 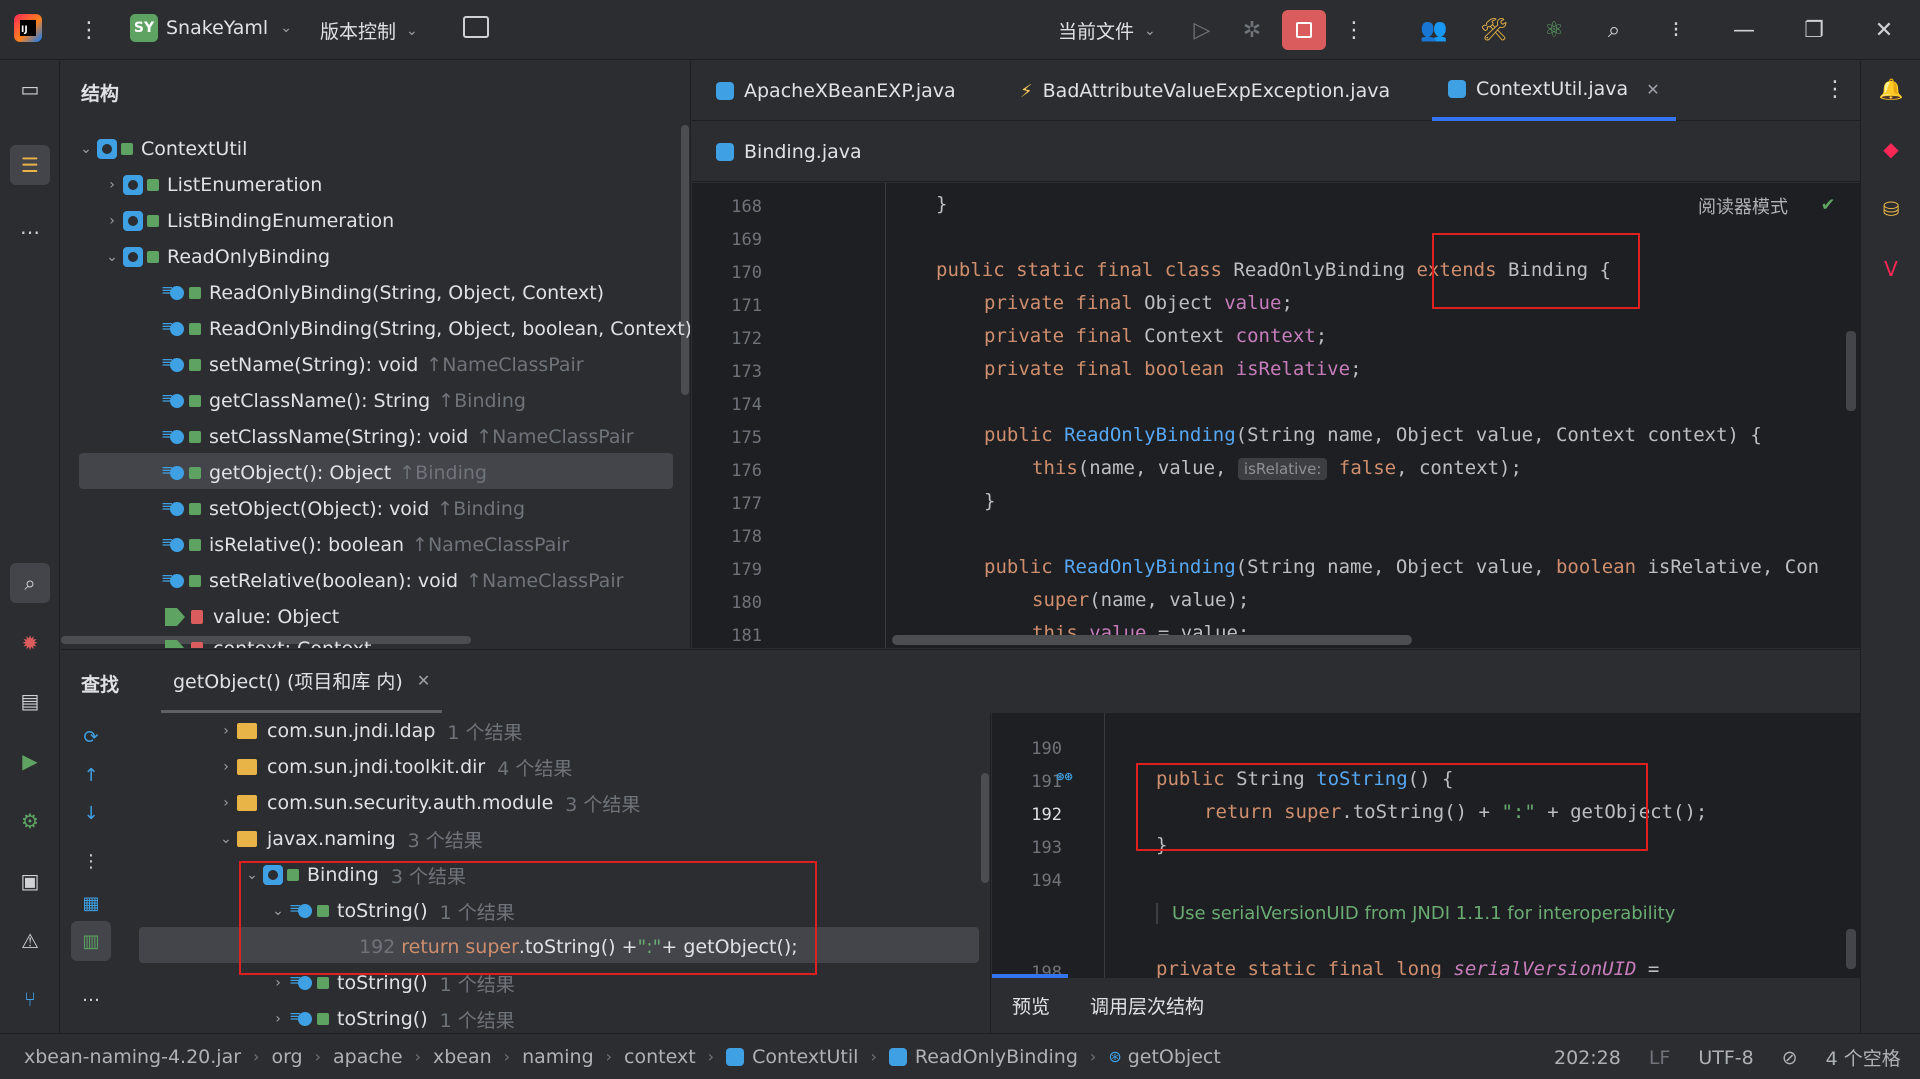 I want to click on close-find-tab-icon: ✕, so click(x=423, y=680).